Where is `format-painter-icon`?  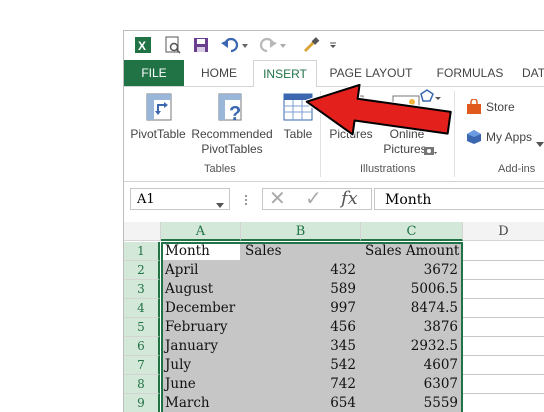
format-painter-icon is located at coordinates (311, 45).